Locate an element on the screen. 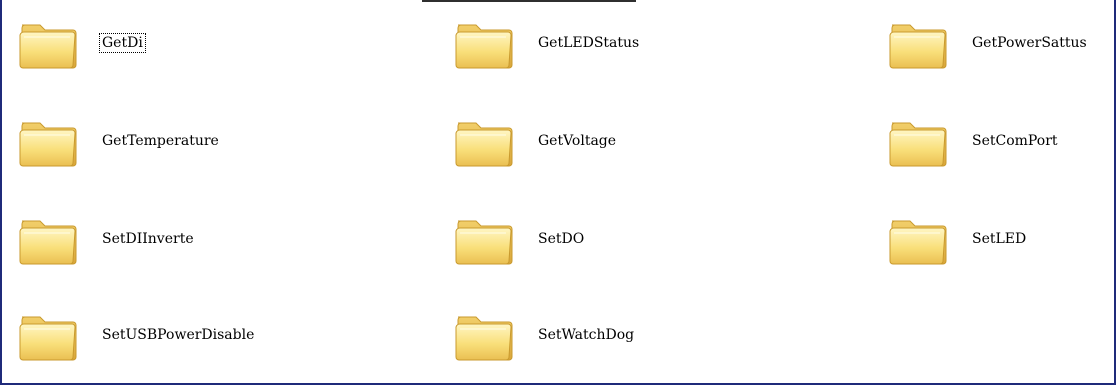 Image resolution: width=1116 pixels, height=385 pixels. folder-label: SetDIInverte is located at coordinates (148, 239).